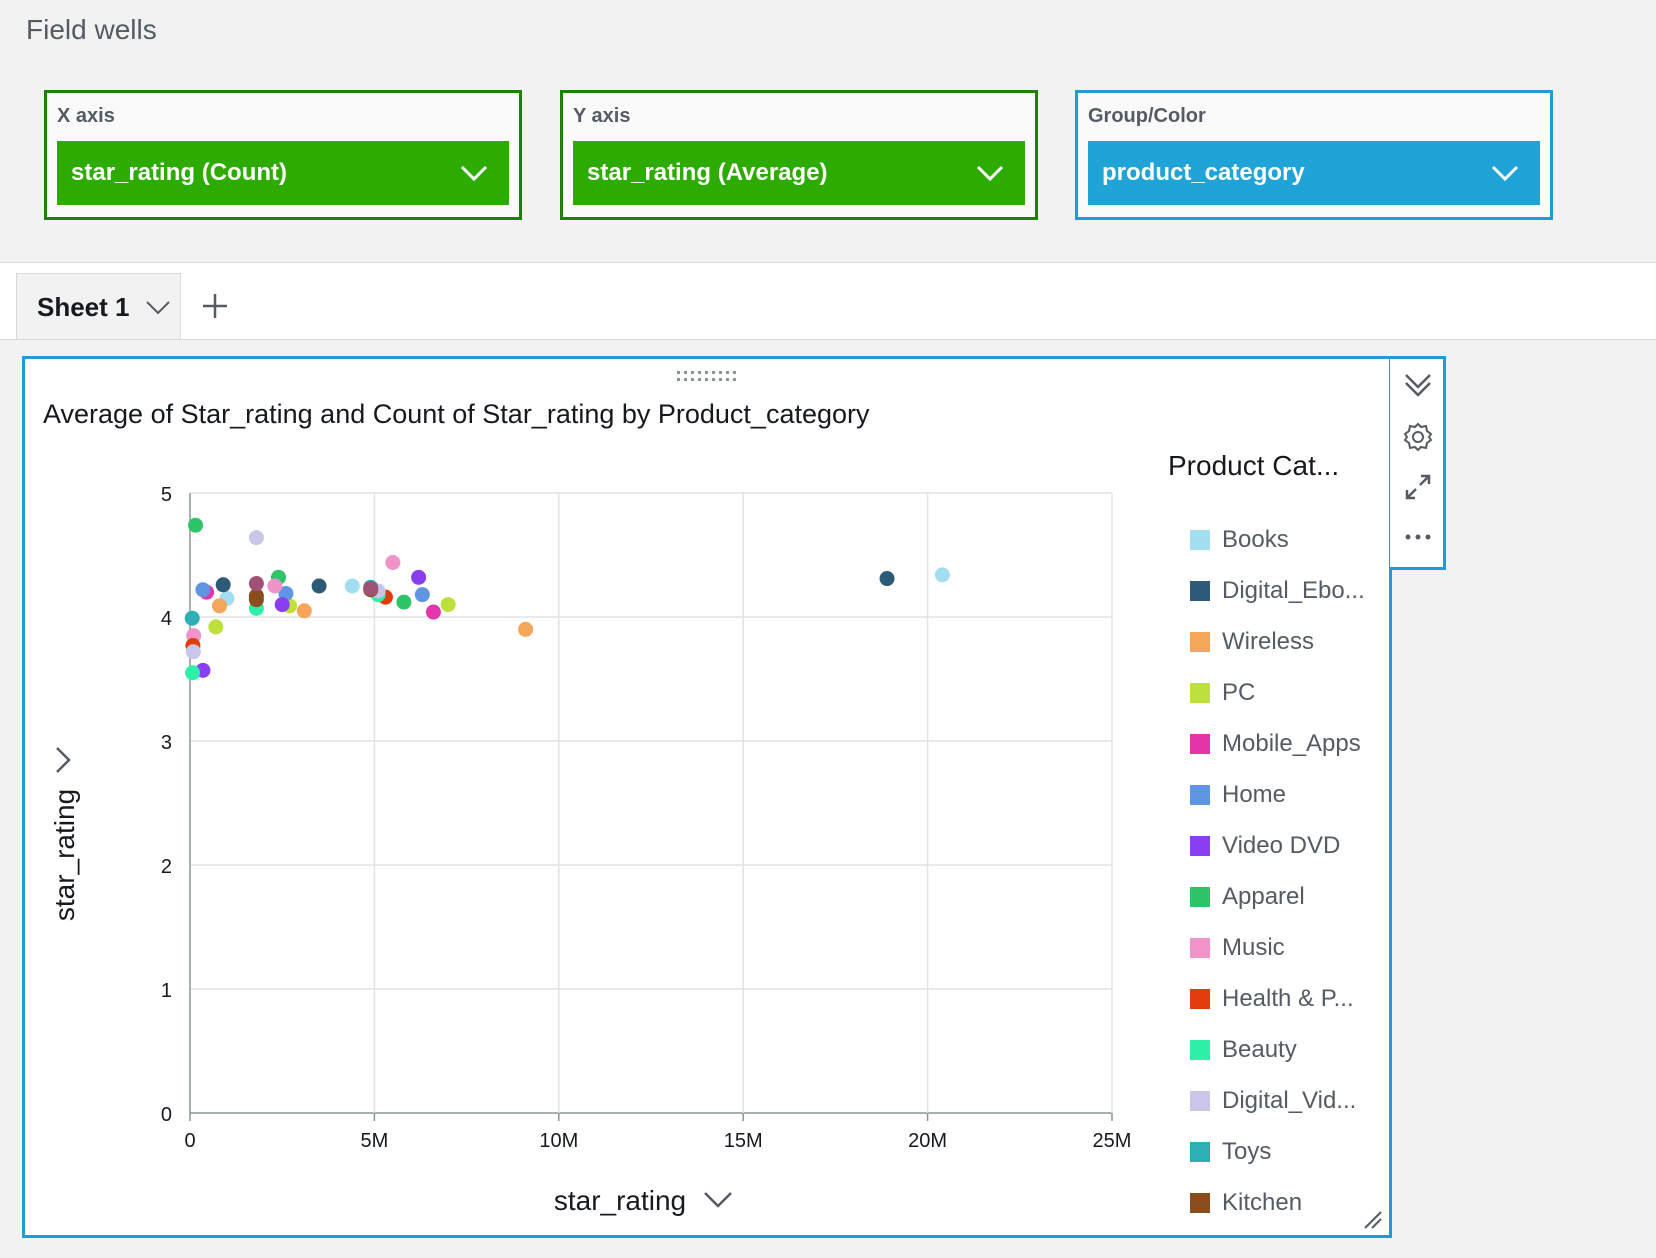 The image size is (1656, 1258). Describe the element at coordinates (1253, 947) in the screenshot. I see `legend-label: Music` at that location.